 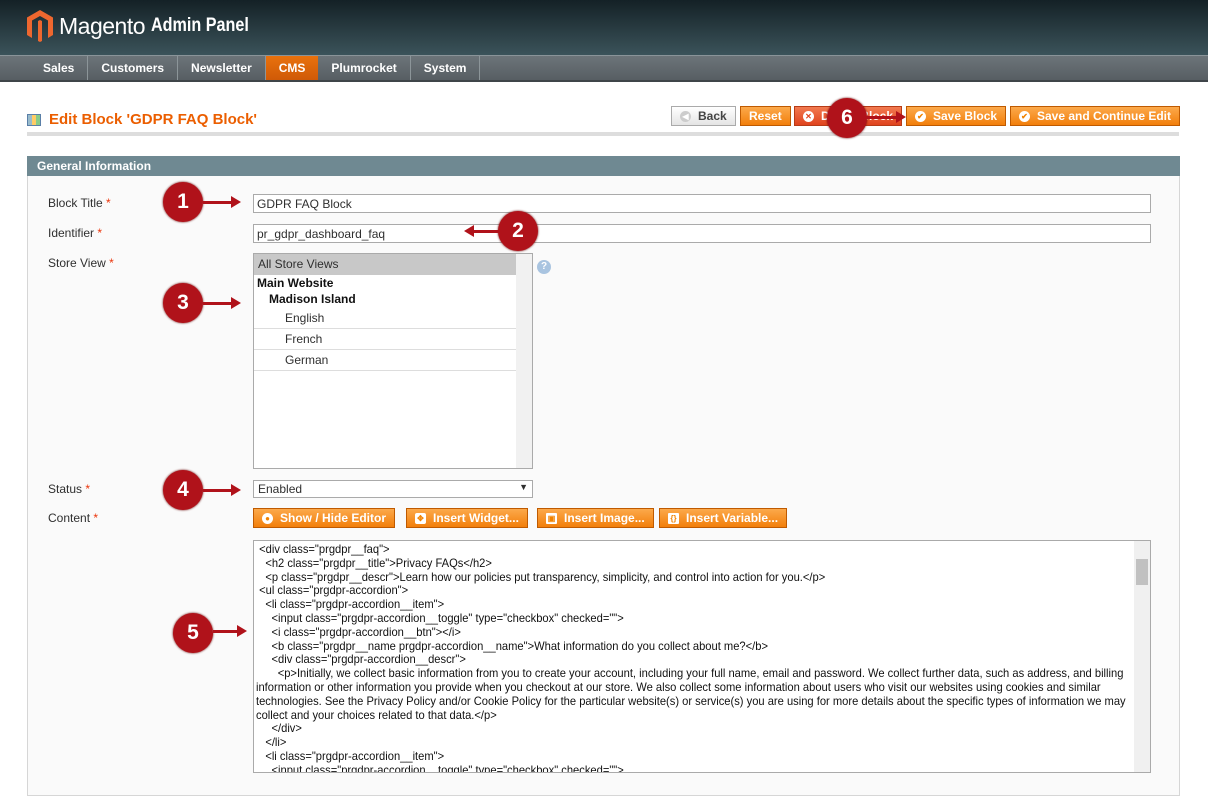 I want to click on option-german: German, so click(x=385, y=360).